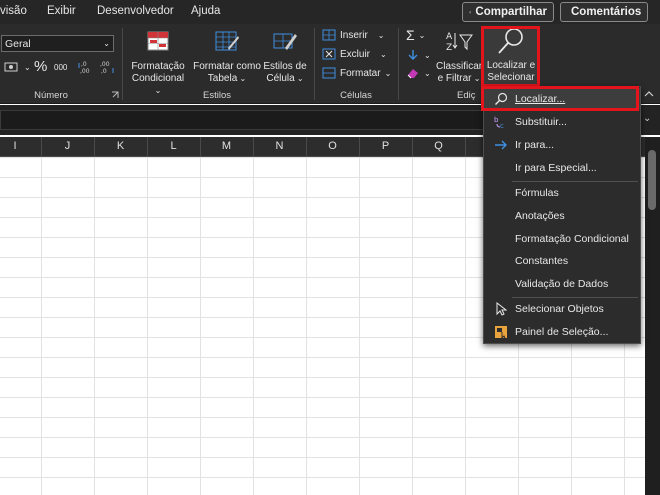  Describe the element at coordinates (135, 11) in the screenshot. I see `tab-desenvolvedor: Desenvolvedor` at that location.